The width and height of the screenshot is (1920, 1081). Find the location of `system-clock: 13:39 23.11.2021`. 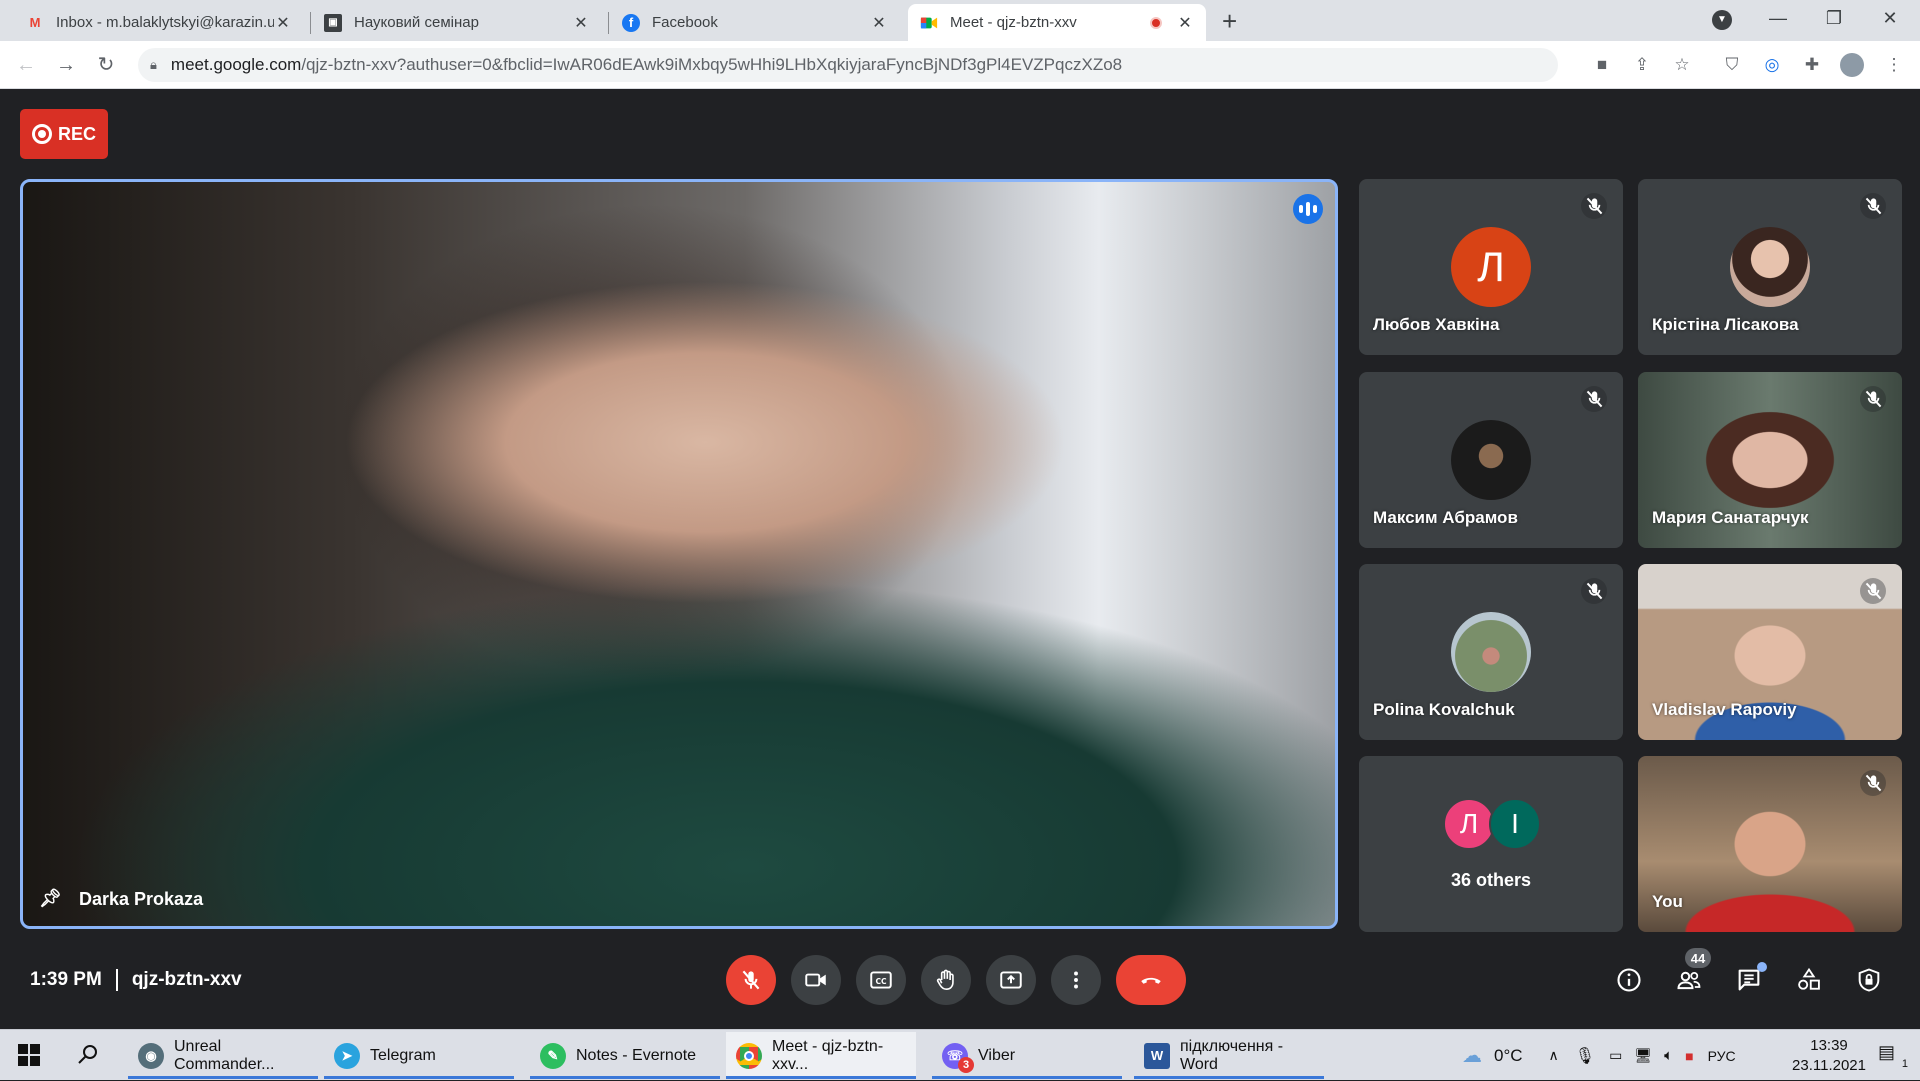

system-clock: 13:39 23.11.2021 is located at coordinates (1829, 1056).